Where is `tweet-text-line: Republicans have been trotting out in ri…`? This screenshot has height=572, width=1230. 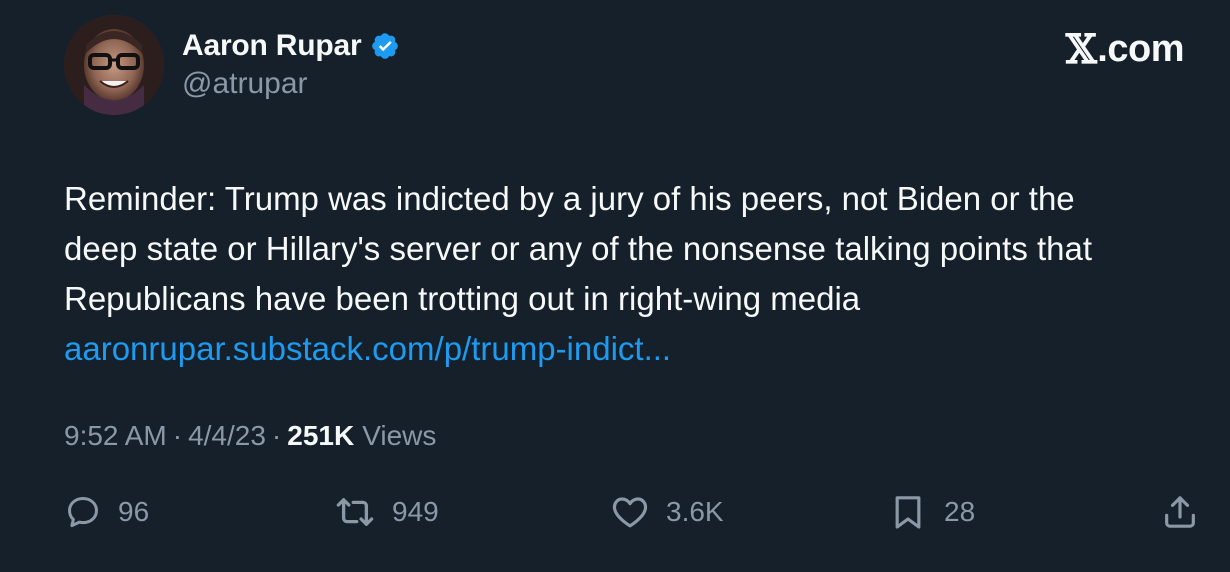 tweet-text-line: Republicans have been trotting out in ri… is located at coordinates (462, 298).